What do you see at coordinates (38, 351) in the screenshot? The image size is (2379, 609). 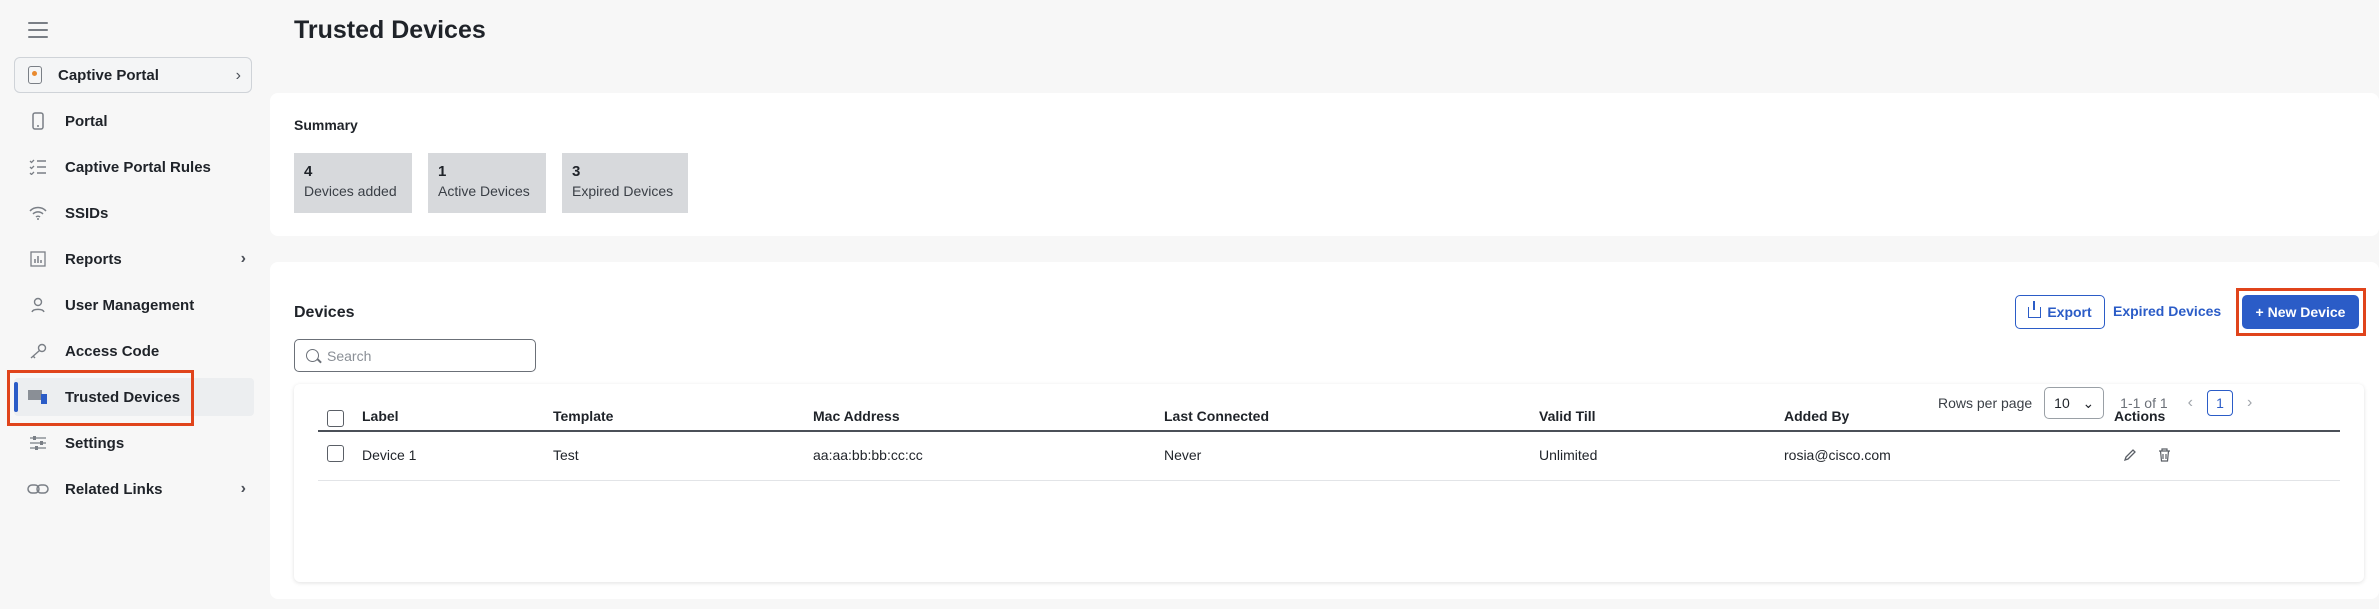 I see `key-icon` at bounding box center [38, 351].